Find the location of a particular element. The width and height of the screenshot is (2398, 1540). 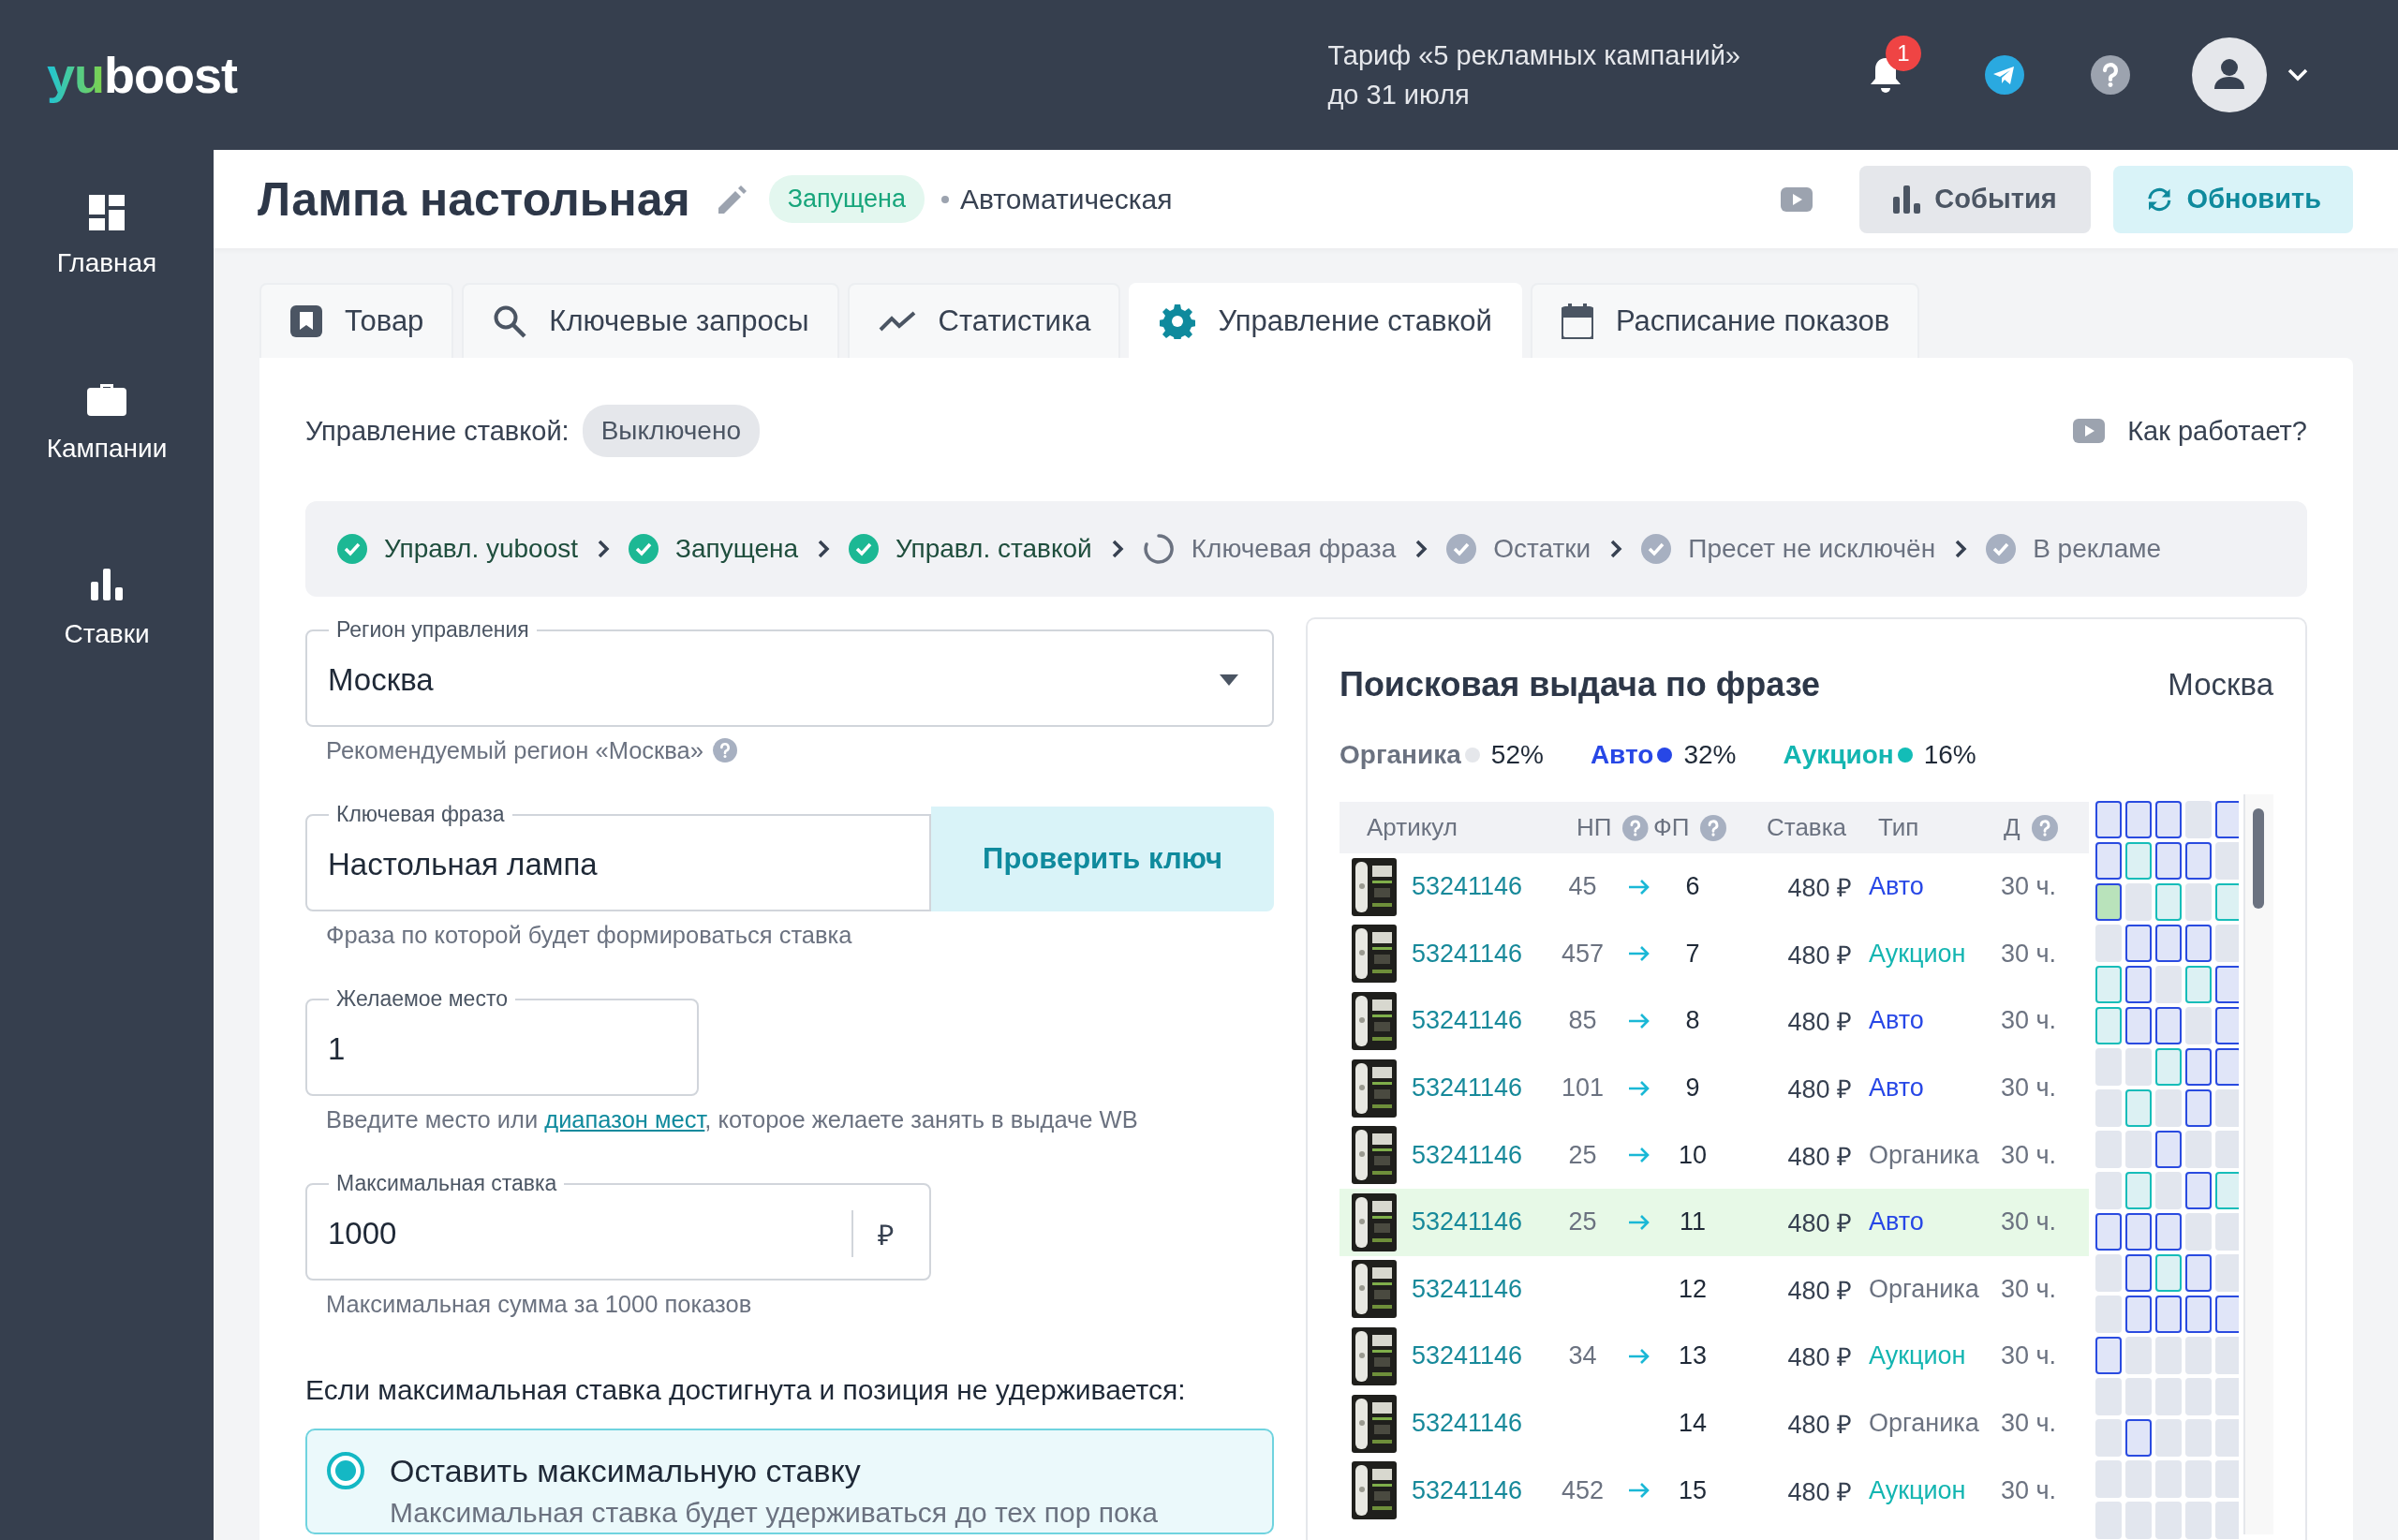

table-row: 53241146 101 9 480 ₽ Авто 30 ч. is located at coordinates (1714, 1088).